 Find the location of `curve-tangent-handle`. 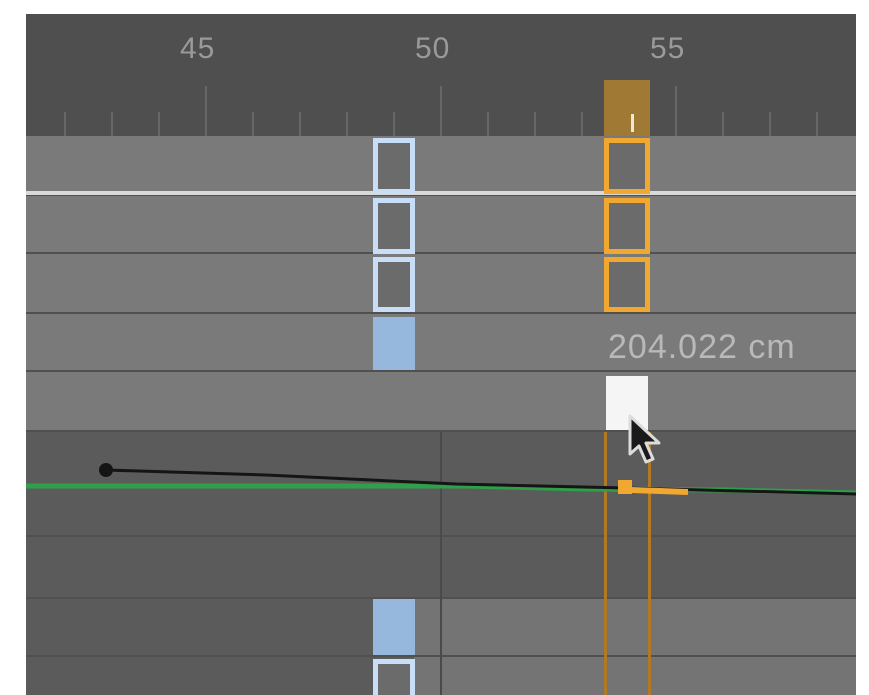

curve-tangent-handle is located at coordinates (660, 491).